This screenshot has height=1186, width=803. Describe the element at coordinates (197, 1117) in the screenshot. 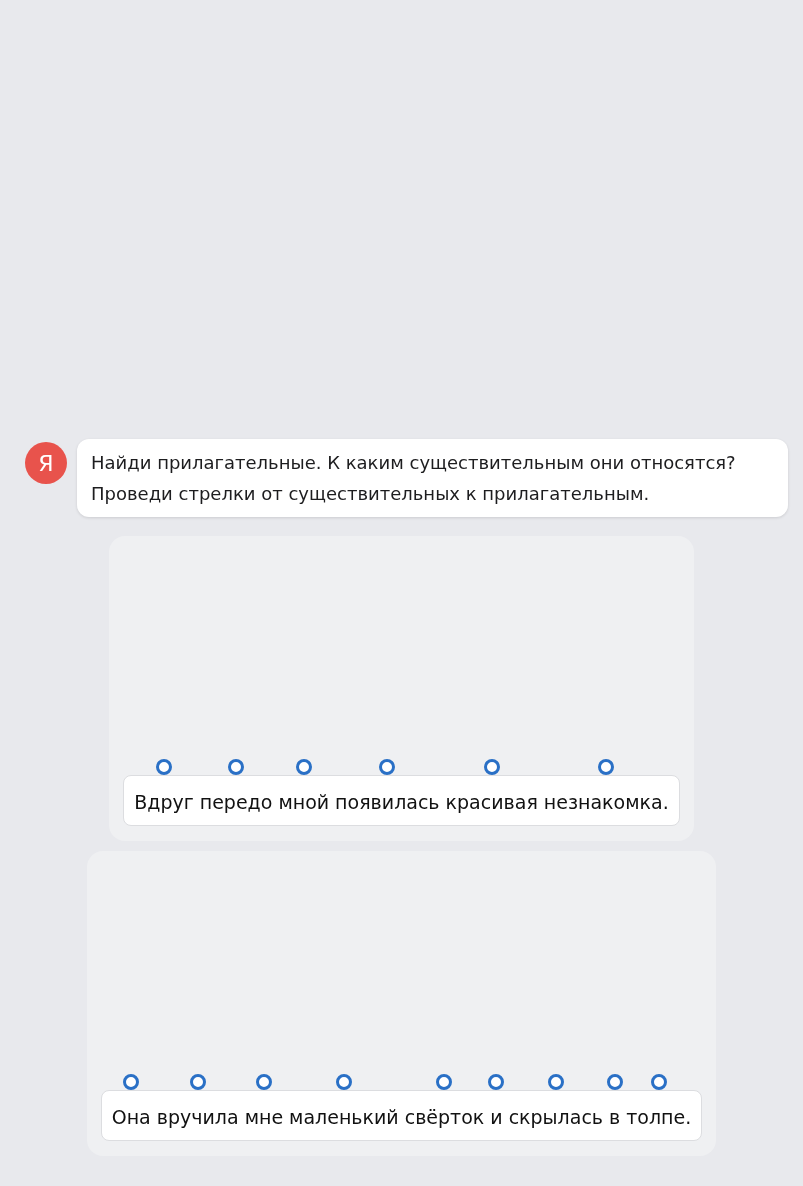

I see `sentence-word: вручила` at that location.